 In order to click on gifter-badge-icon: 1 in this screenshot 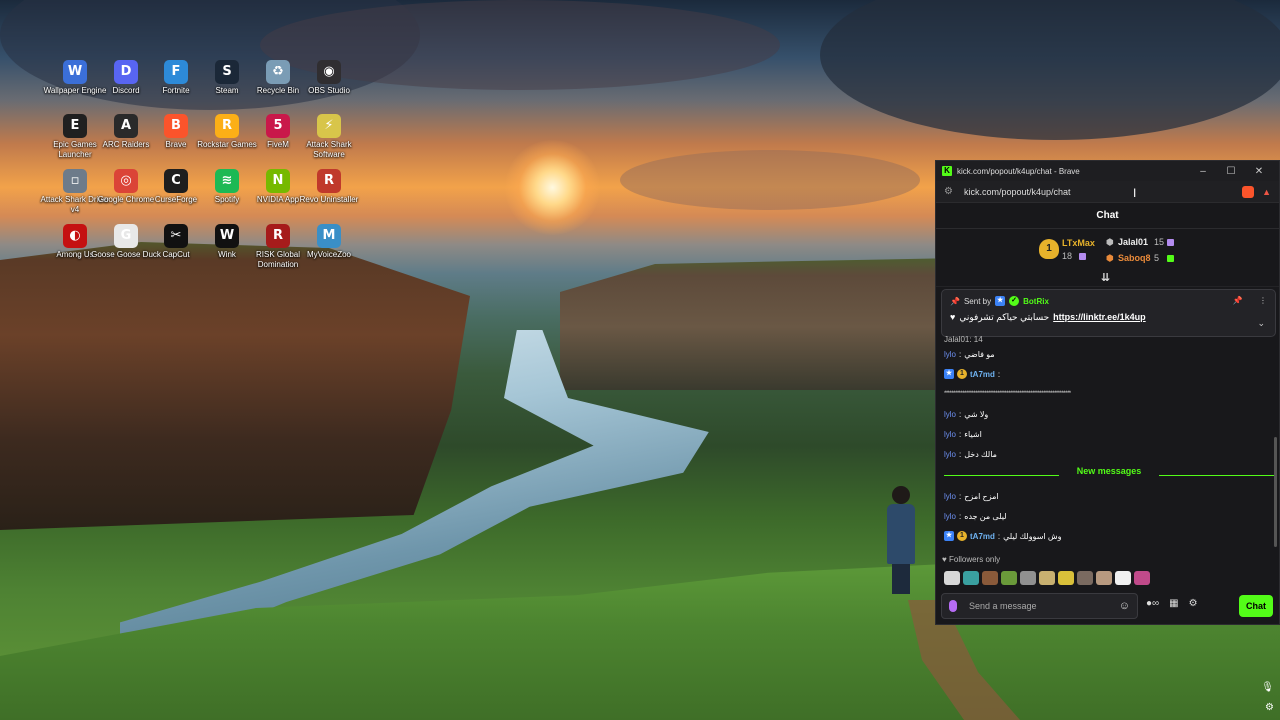, I will do `click(962, 536)`.